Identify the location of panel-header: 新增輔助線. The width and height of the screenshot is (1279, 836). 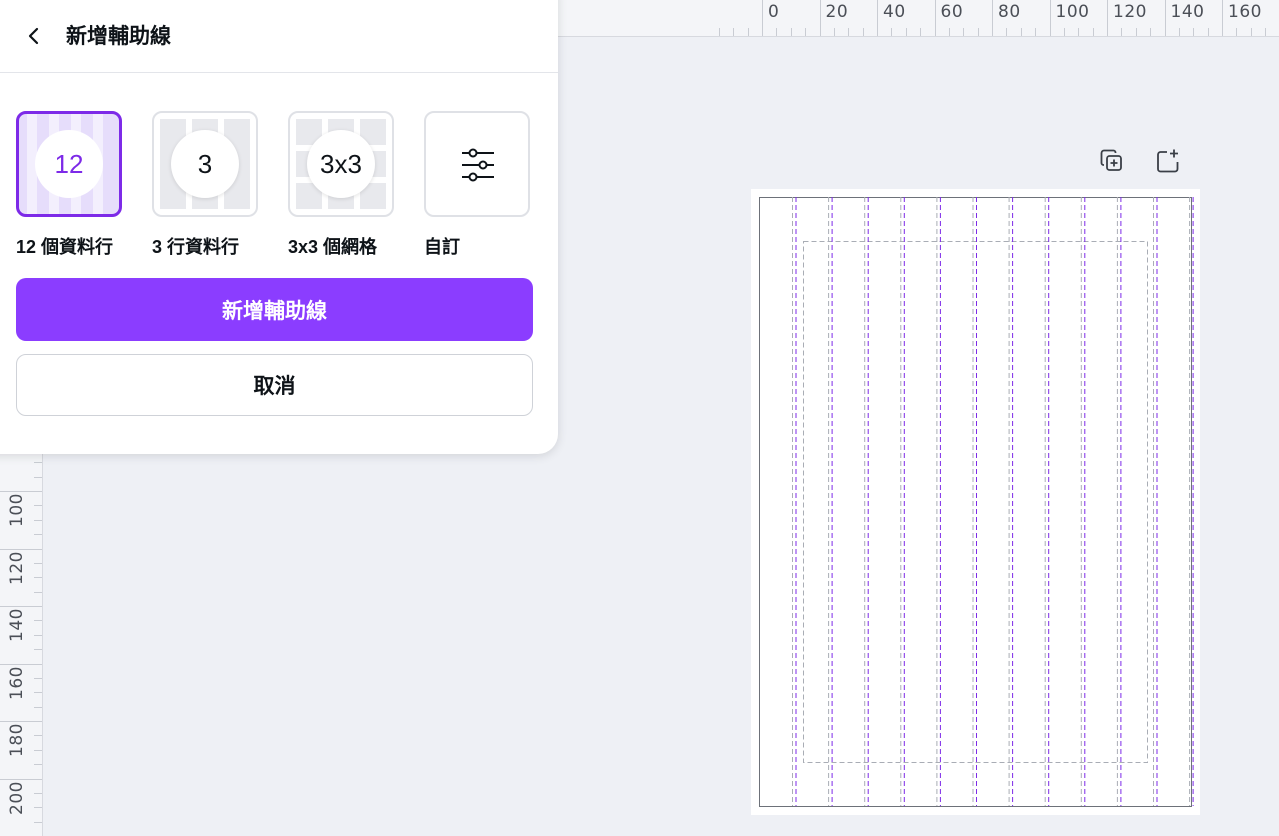
(279, 36).